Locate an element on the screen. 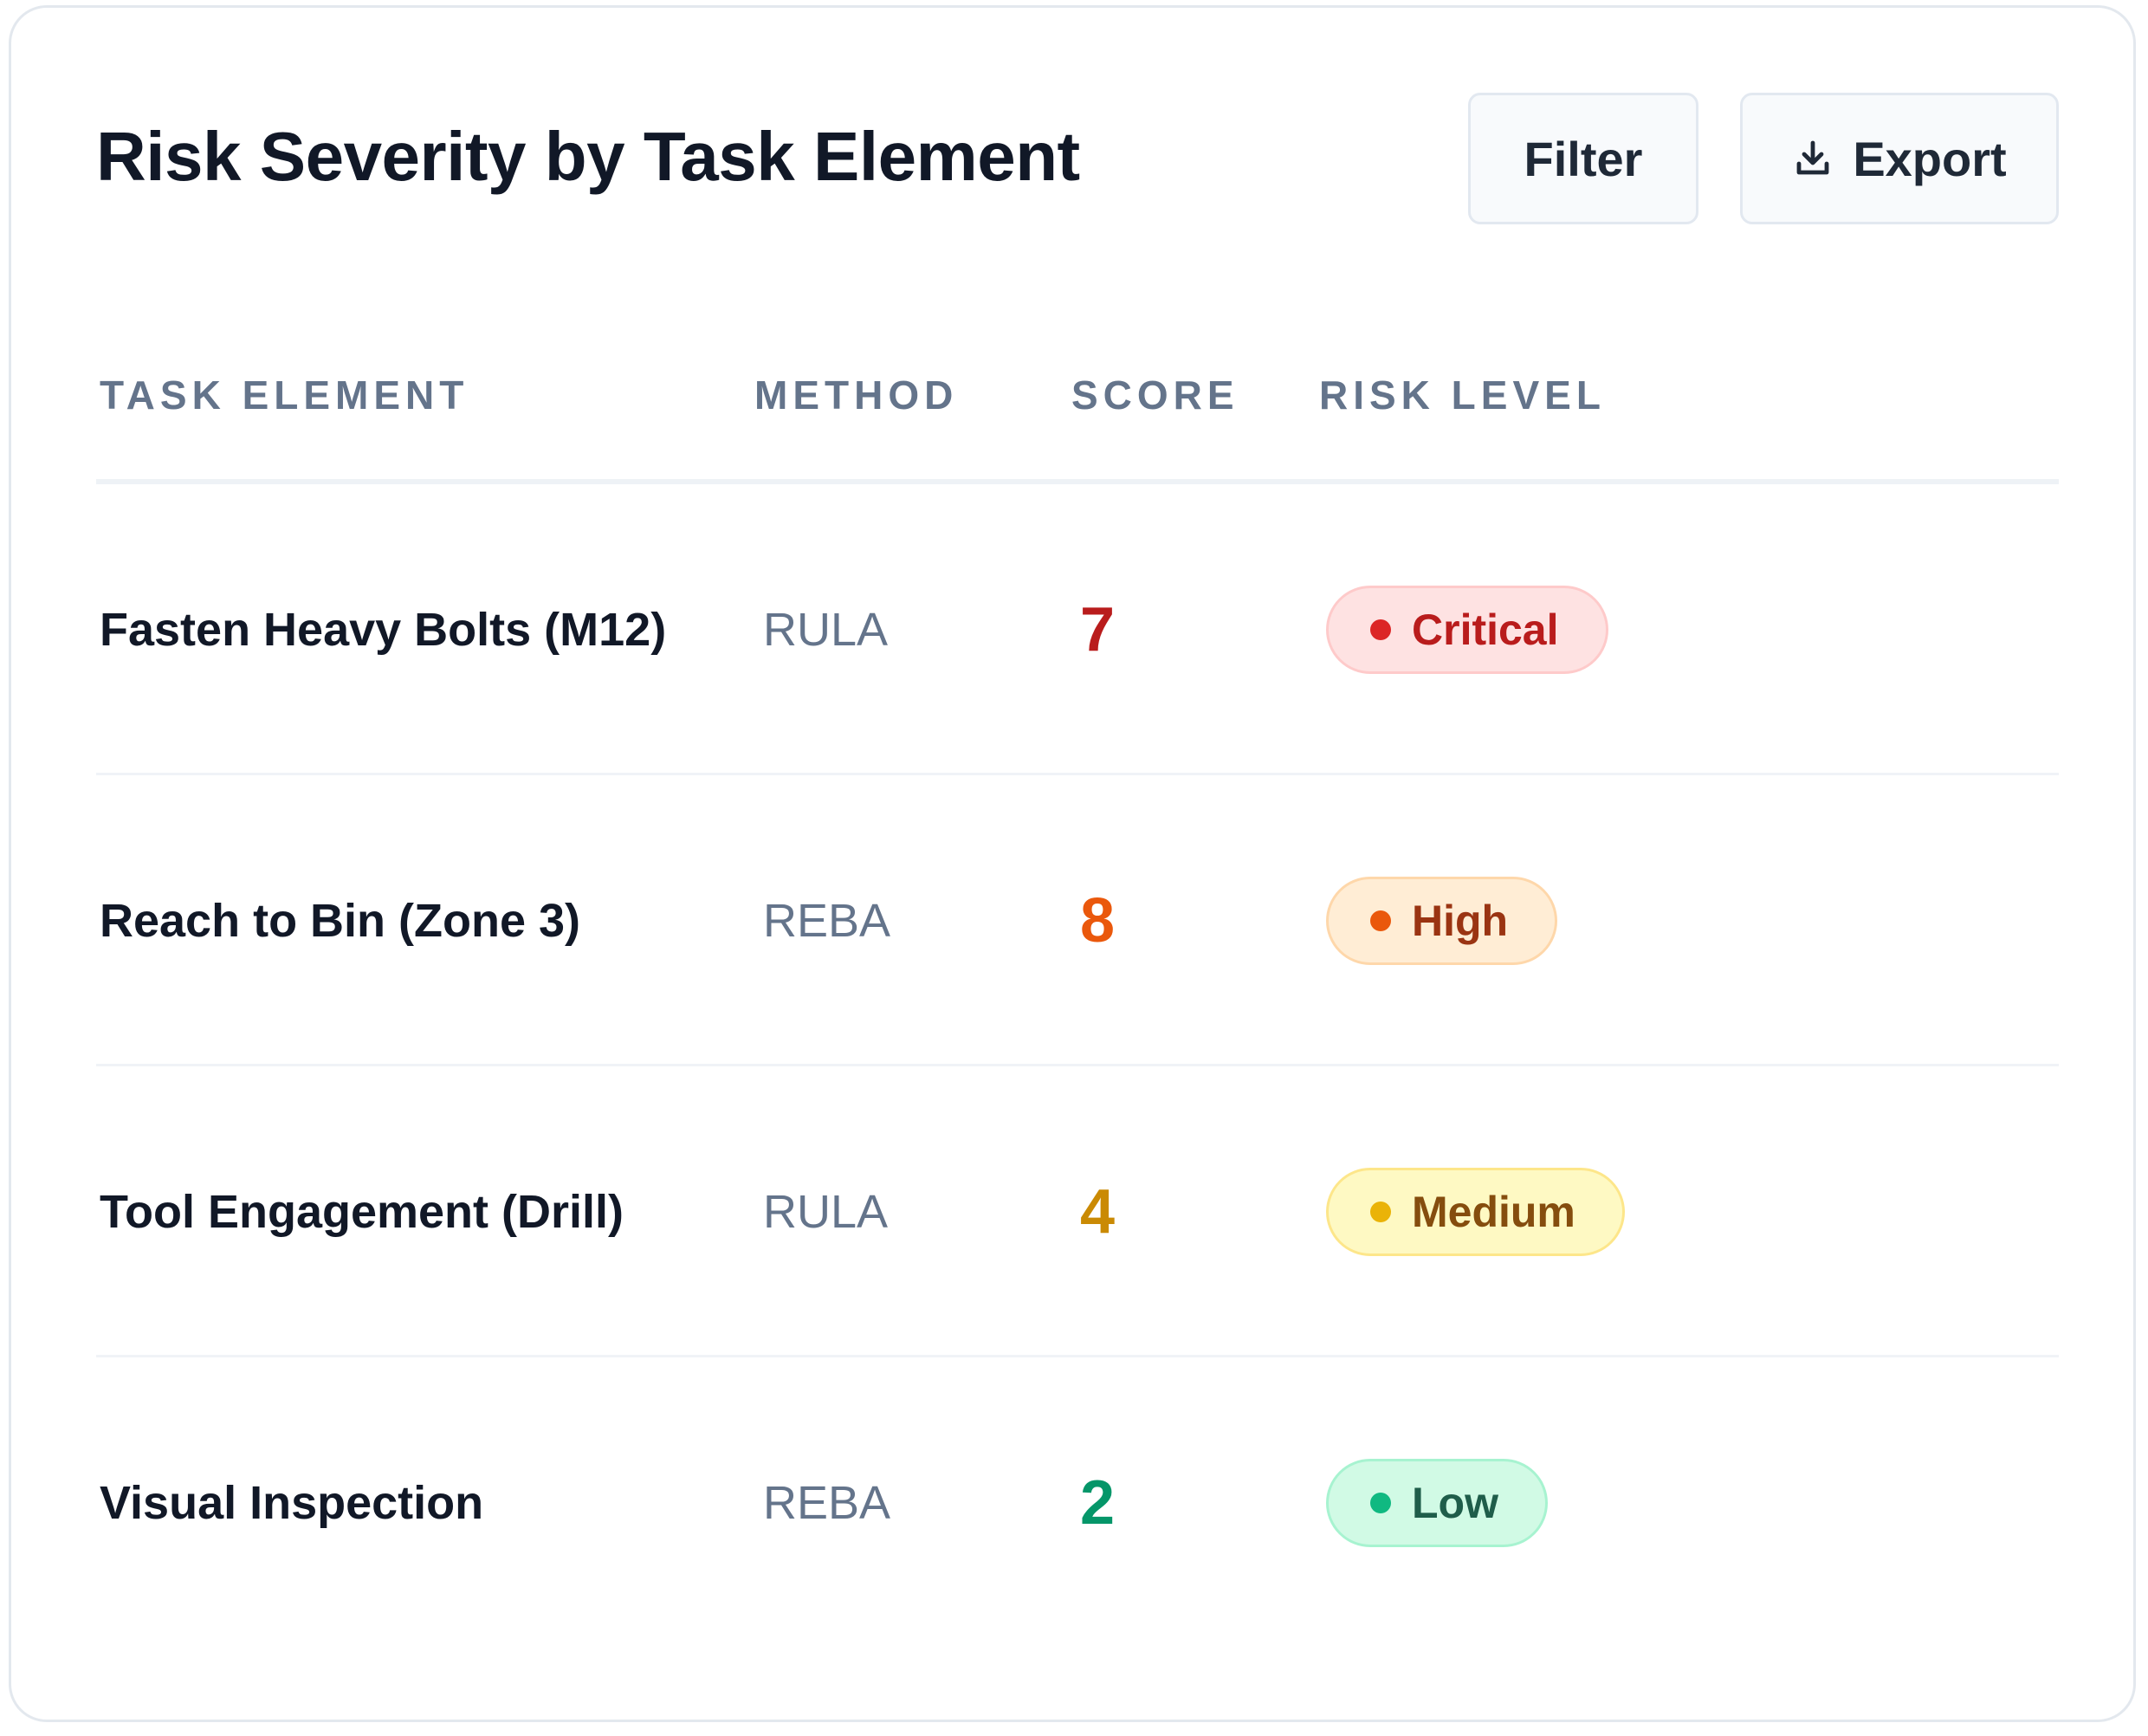 The width and height of the screenshot is (2148, 1736). score: 8 is located at coordinates (1098, 921).